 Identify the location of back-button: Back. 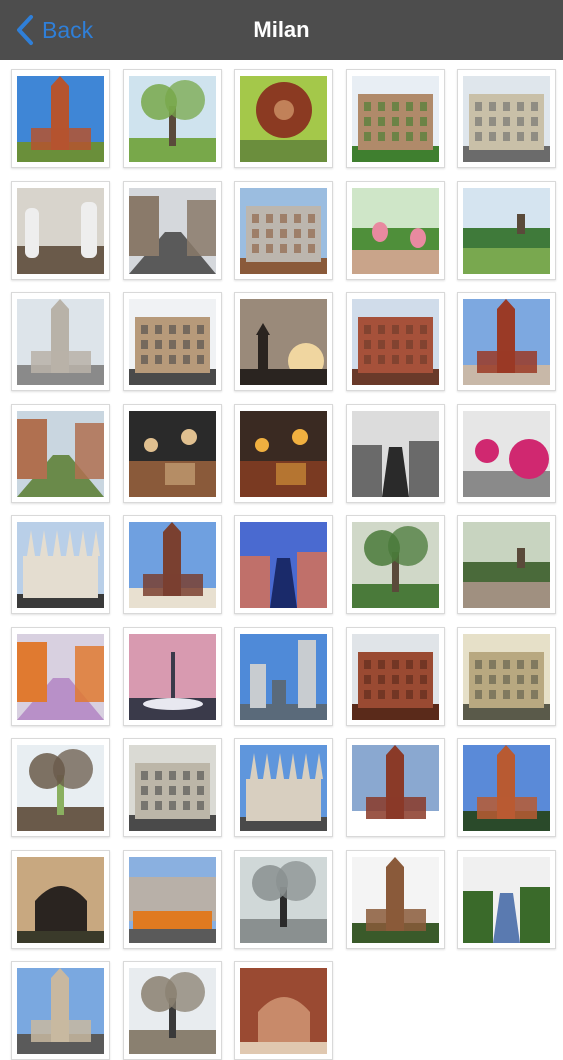
(53, 30).